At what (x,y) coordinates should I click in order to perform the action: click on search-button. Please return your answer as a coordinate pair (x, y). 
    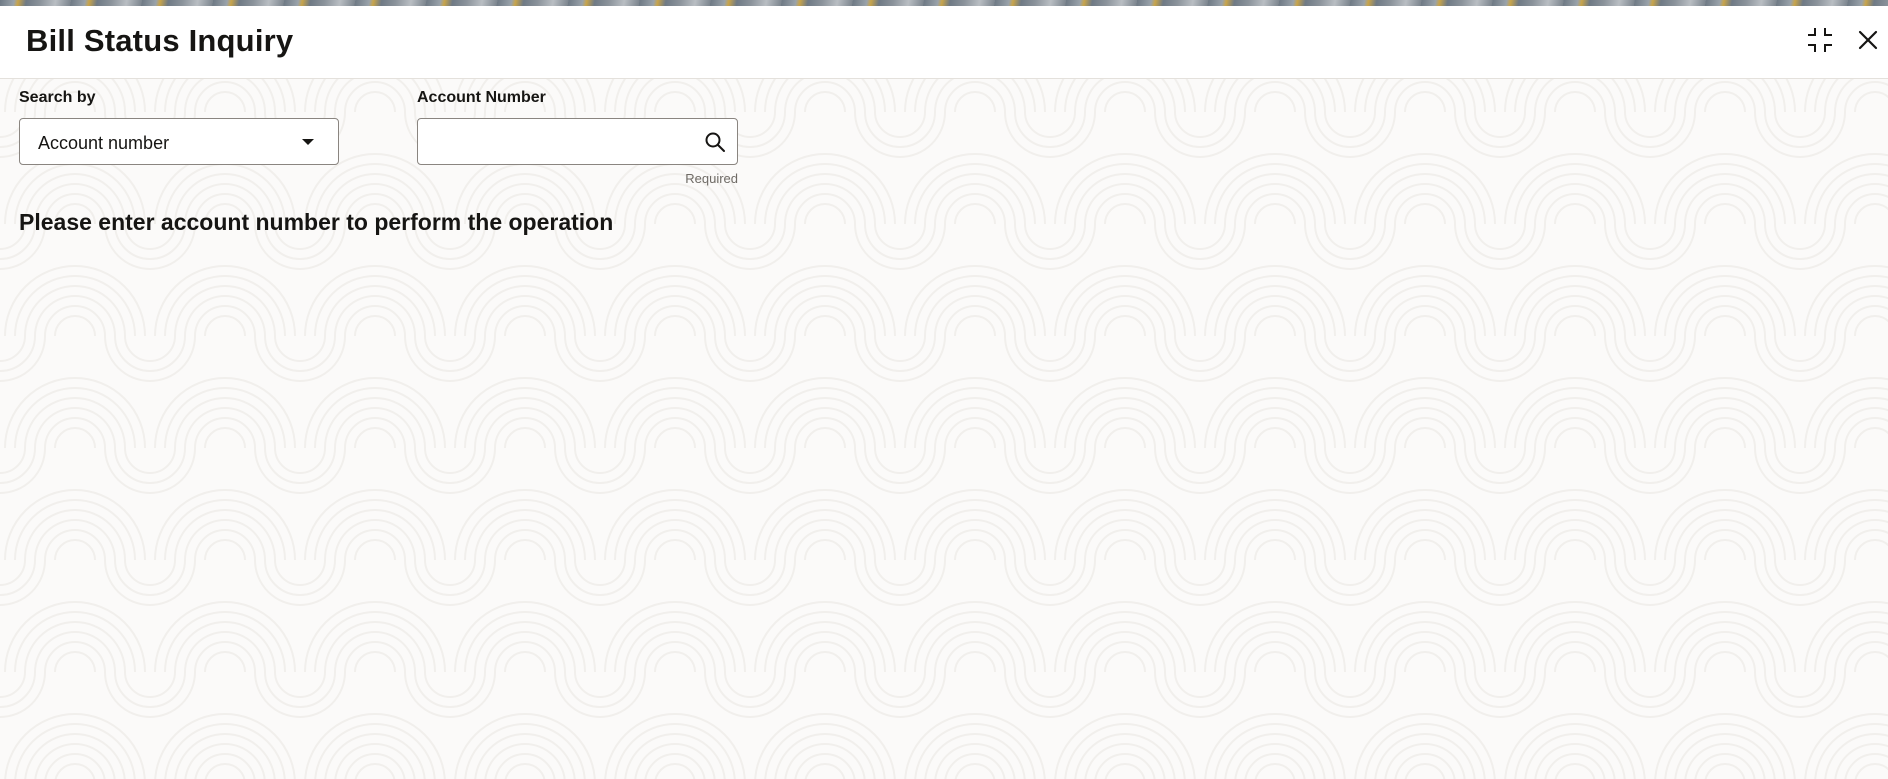
    Looking at the image, I should click on (715, 142).